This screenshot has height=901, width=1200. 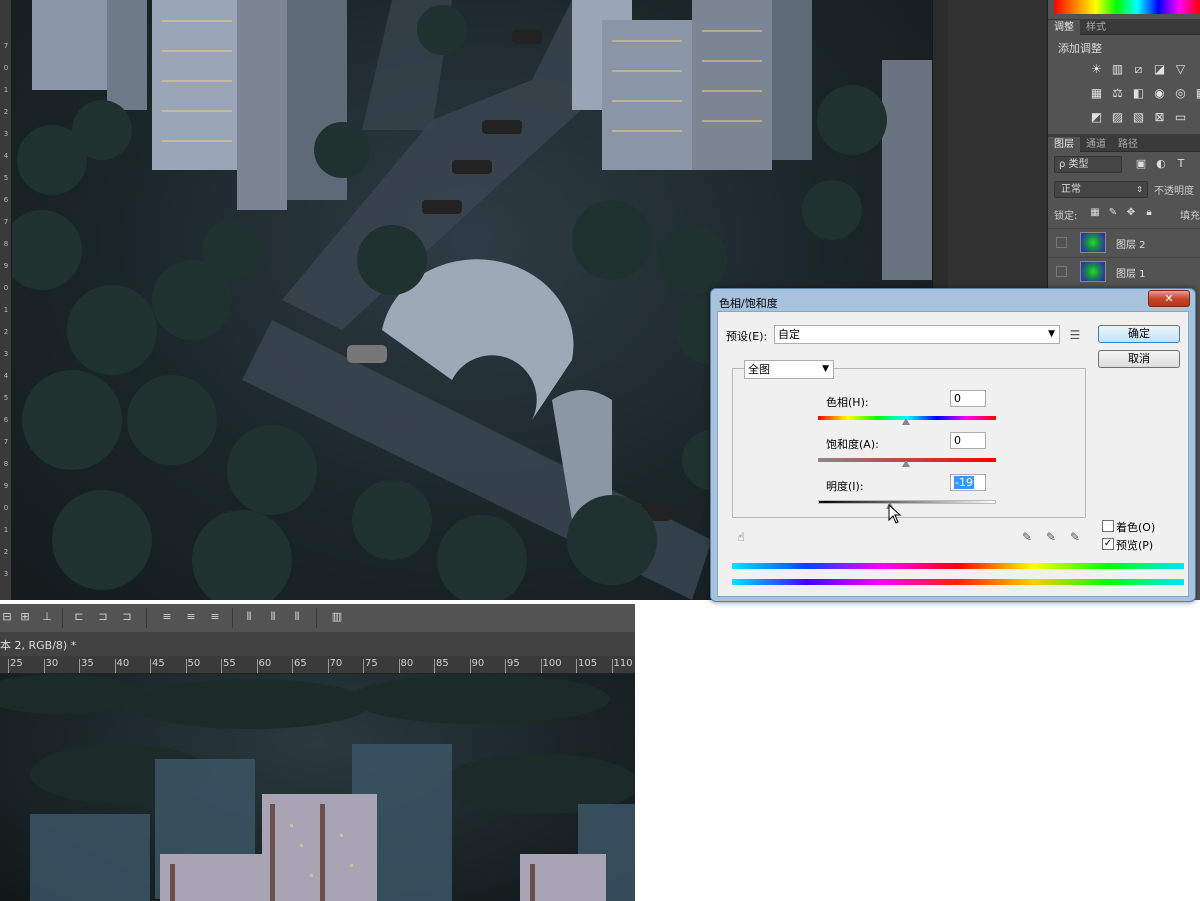 What do you see at coordinates (1096, 69) in the screenshot?
I see `brightness-icon: ☀` at bounding box center [1096, 69].